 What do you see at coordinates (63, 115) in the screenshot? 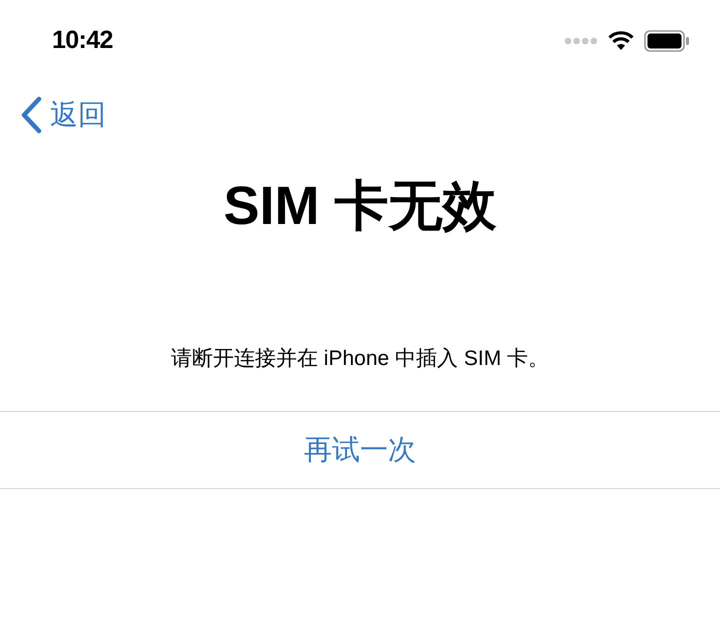
I see `back-button: 返回` at bounding box center [63, 115].